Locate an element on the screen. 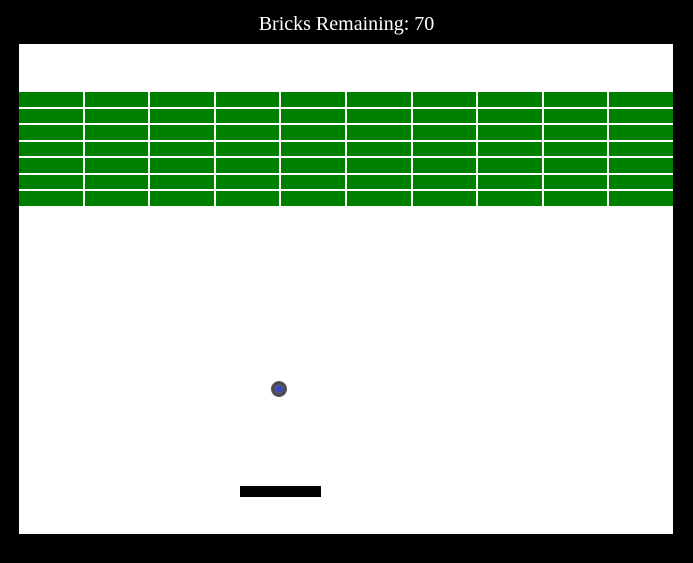 The width and height of the screenshot is (693, 563). ball is located at coordinates (279, 389).